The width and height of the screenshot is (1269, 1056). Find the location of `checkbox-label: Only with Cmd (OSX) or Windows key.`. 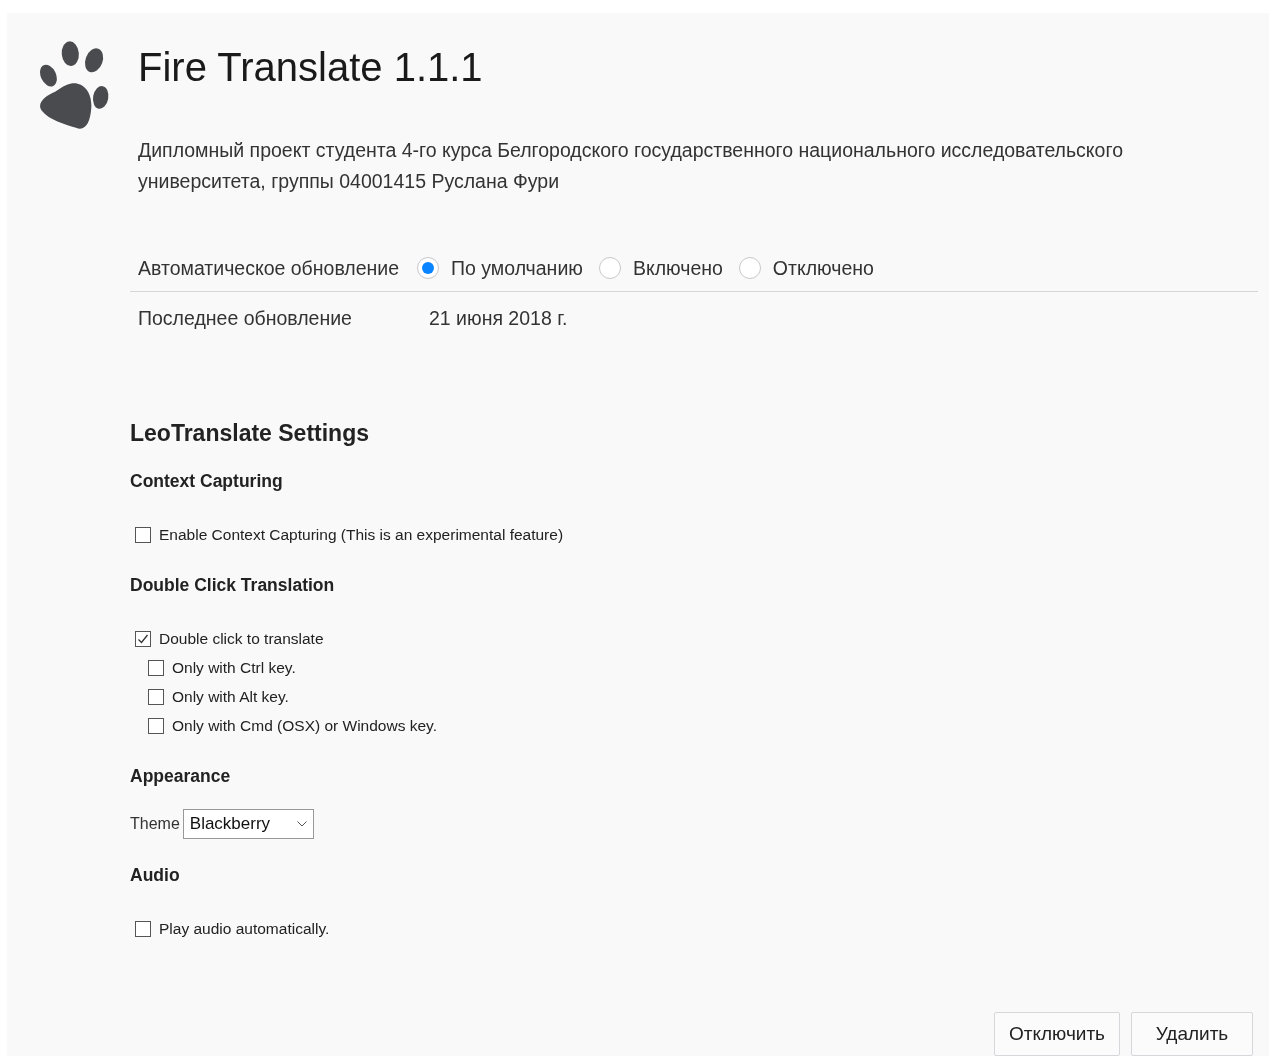

checkbox-label: Only with Cmd (OSX) or Windows key. is located at coordinates (304, 725).